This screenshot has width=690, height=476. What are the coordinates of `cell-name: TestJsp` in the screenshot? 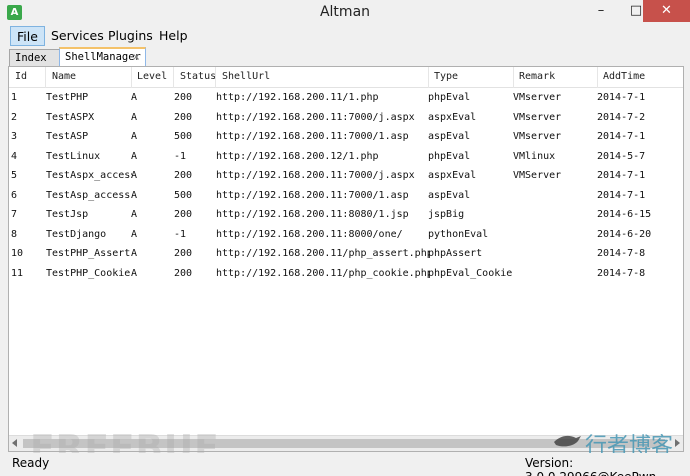 It's located at (67, 214).